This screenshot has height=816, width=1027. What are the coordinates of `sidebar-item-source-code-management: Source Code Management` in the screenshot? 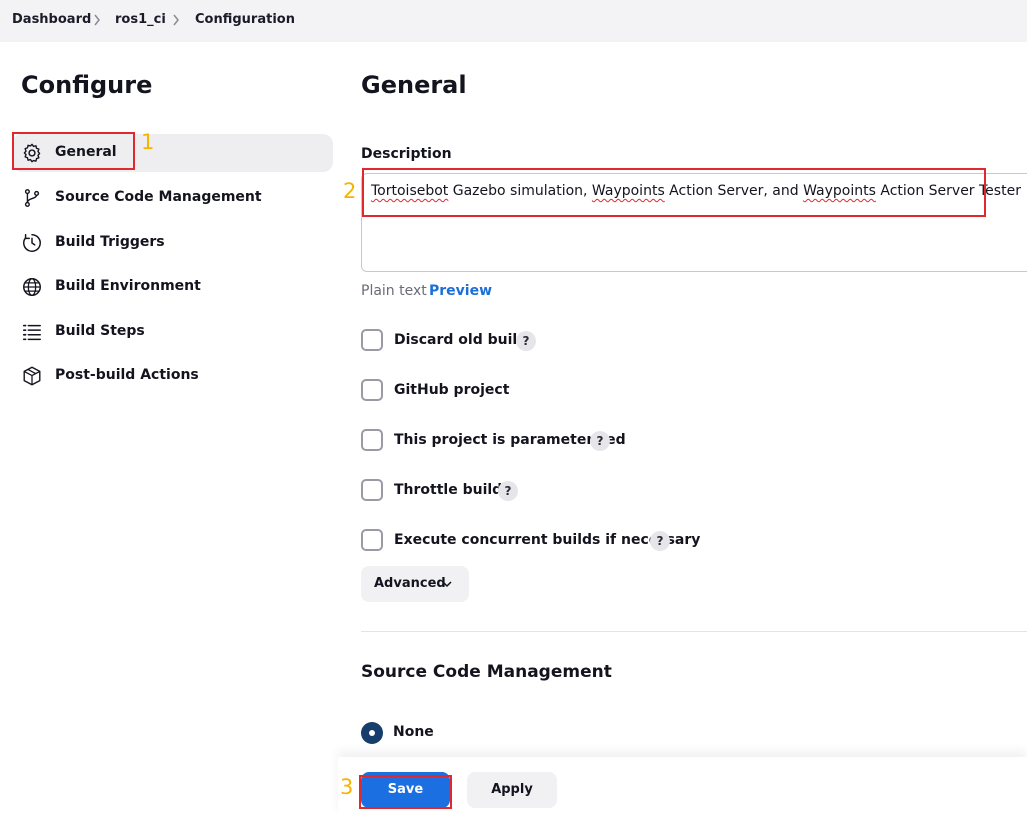 It's located at (172, 198).